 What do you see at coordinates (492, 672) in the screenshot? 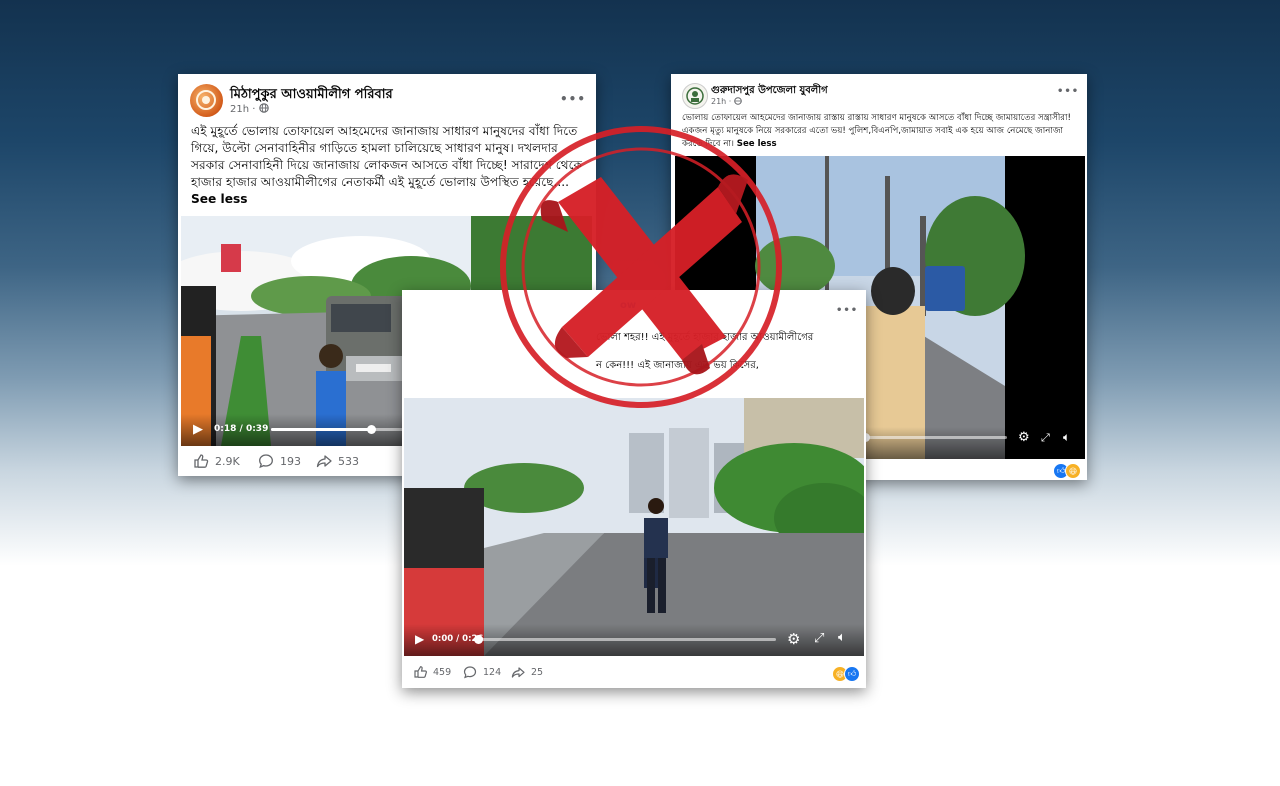
I see `comment-count: 124` at bounding box center [492, 672].